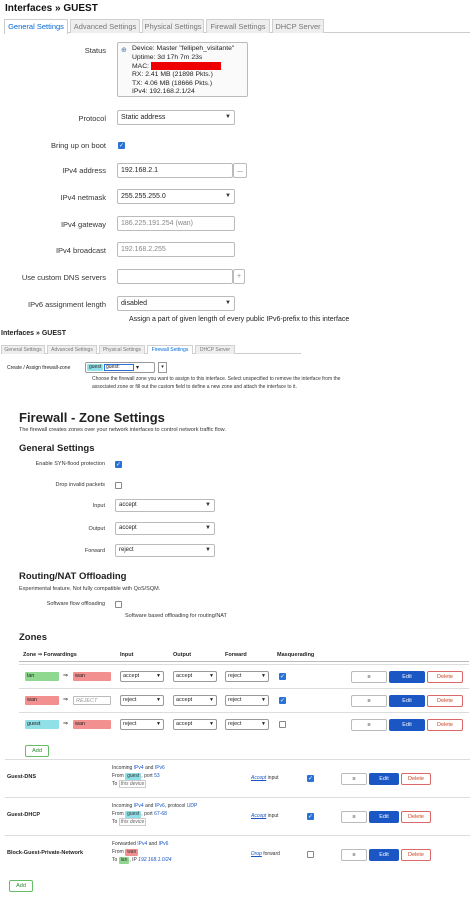  Describe the element at coordinates (162, 367) in the screenshot. I see `zone-dropdown-toggle: ▾` at that location.